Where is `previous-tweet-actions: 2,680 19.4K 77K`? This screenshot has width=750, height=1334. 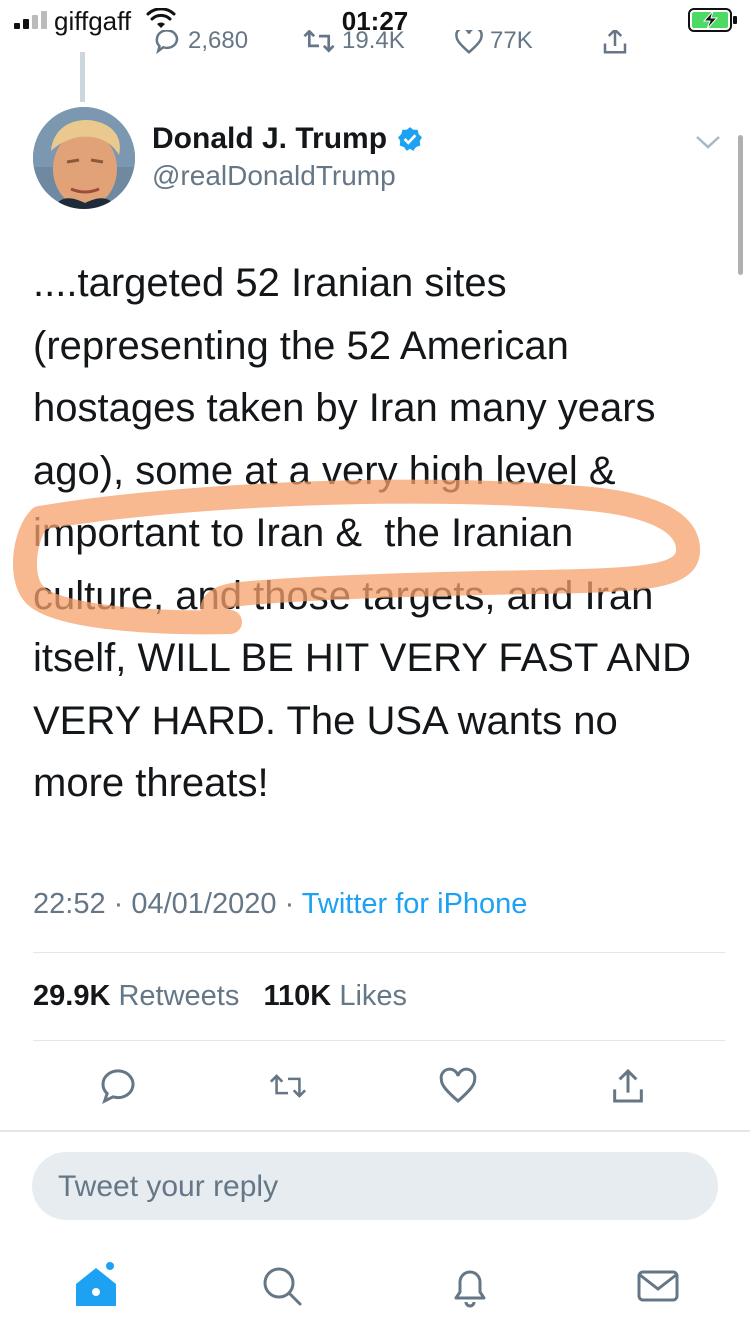
previous-tweet-actions: 2,680 19.4K 77K is located at coordinates (375, 48).